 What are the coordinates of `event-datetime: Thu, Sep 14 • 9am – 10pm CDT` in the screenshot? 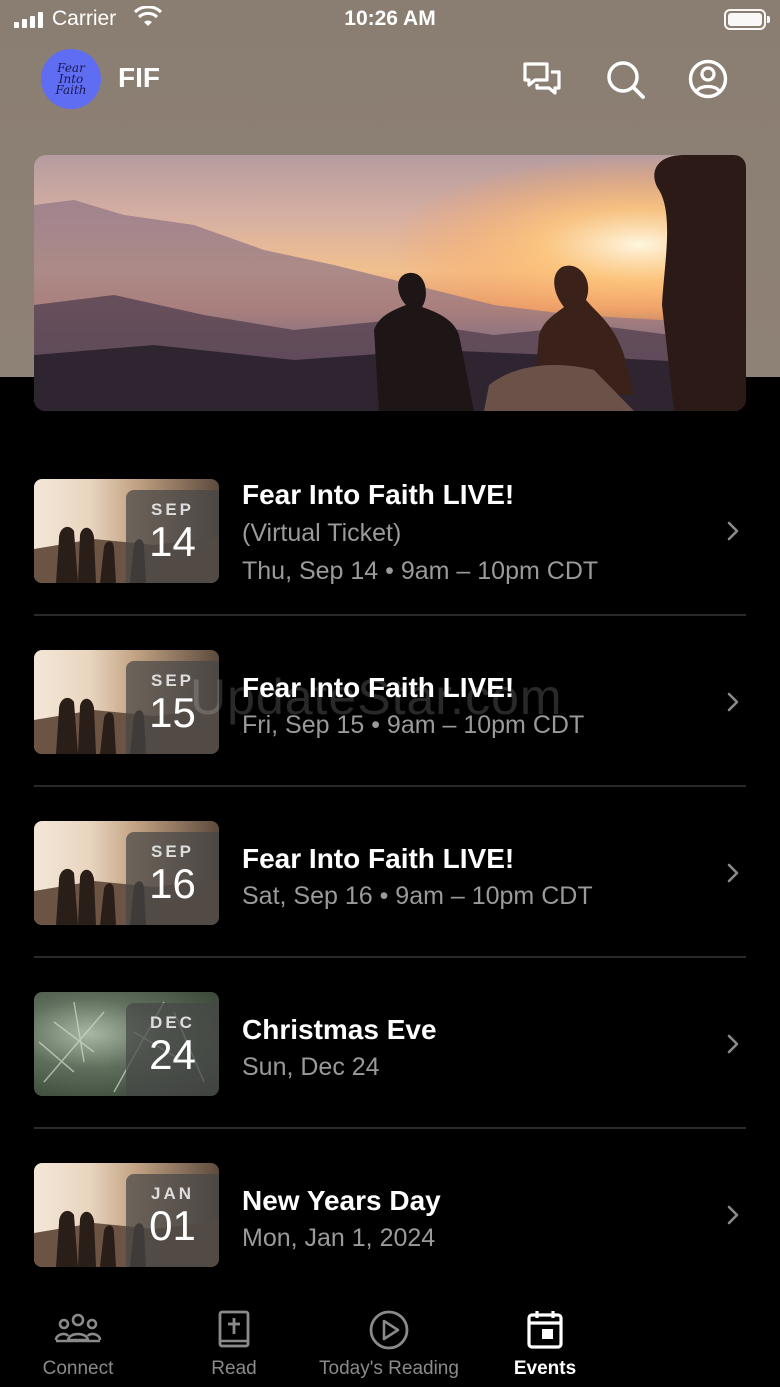 It's located at (420, 571).